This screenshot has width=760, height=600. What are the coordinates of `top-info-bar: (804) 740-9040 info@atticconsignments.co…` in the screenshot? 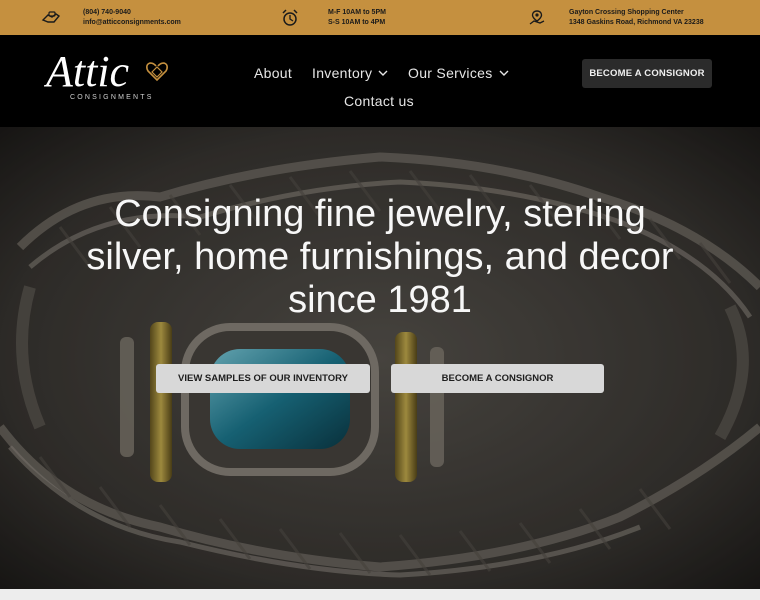 It's located at (380, 17).